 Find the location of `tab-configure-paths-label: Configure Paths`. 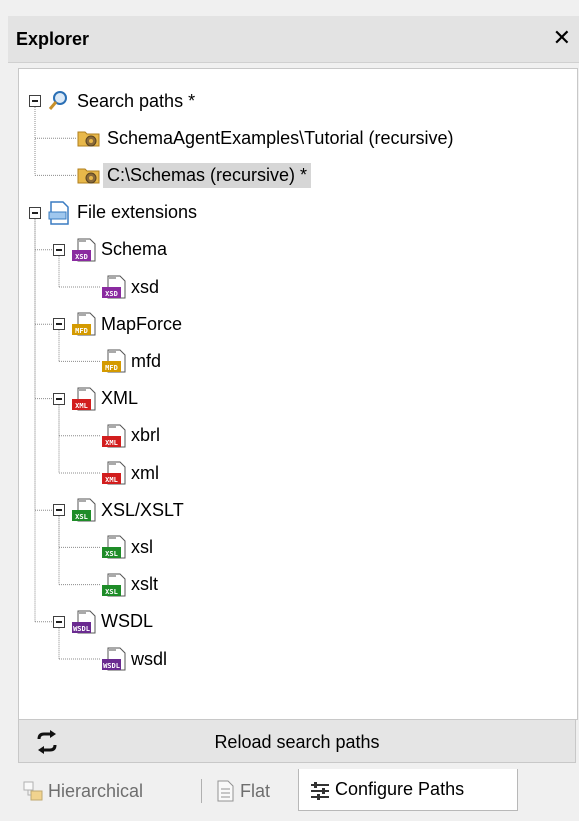

tab-configure-paths-label: Configure Paths is located at coordinates (400, 789).